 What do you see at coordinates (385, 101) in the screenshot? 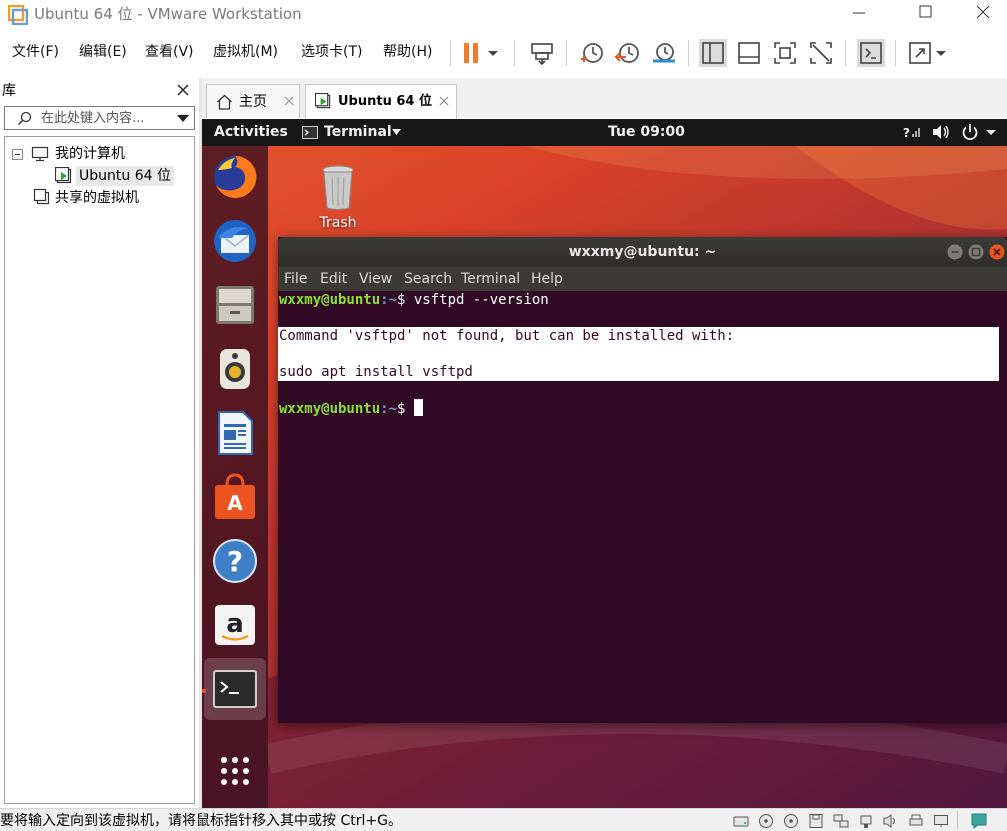
I see `tab-ubuntu-vm-label: Ubuntu 64 位` at bounding box center [385, 101].